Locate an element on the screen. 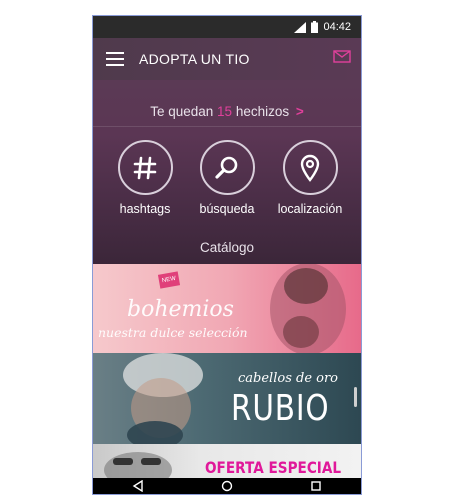 This screenshot has width=471, height=497. location-pin-icon is located at coordinates (310, 167).